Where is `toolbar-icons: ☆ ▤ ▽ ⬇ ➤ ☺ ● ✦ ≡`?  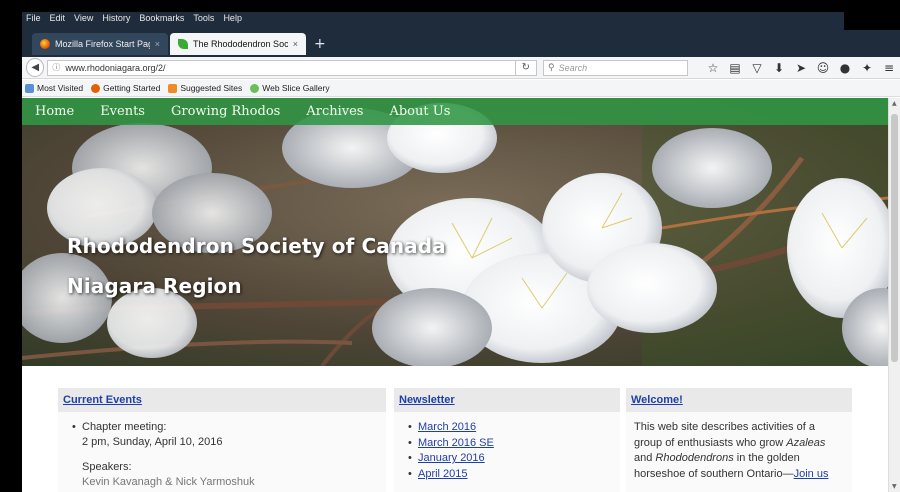
toolbar-icons: ☆ ▤ ▽ ⬇ ➤ ☺ ● ✦ ≡ is located at coordinates (801, 68).